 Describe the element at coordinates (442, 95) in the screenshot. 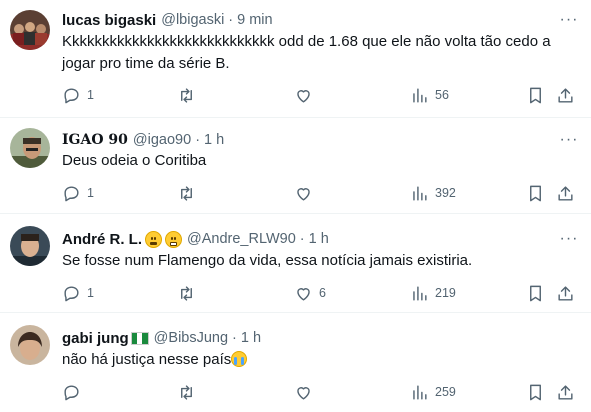

I see `views-count: 56` at that location.